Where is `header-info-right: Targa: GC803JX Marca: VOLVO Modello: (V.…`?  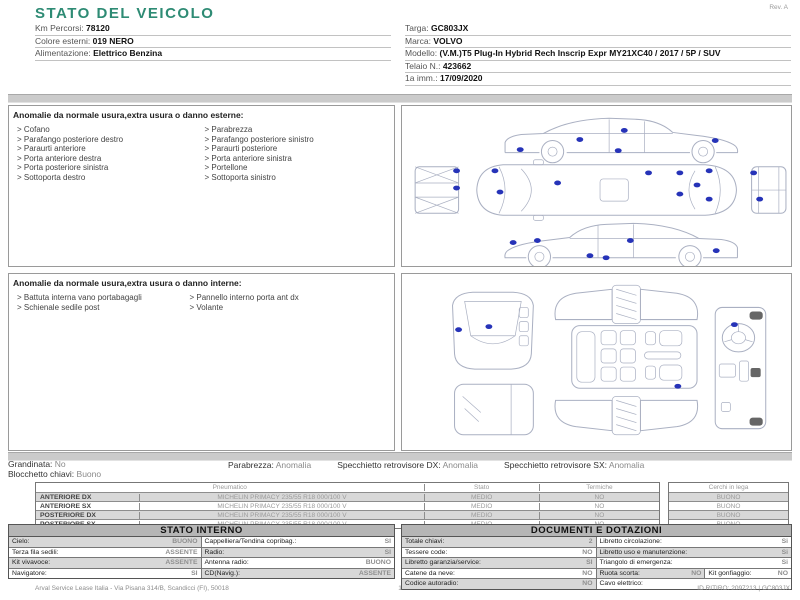 header-info-right: Targa: GC803JX Marca: VOLVO Modello: (V.… is located at coordinates (598, 54).